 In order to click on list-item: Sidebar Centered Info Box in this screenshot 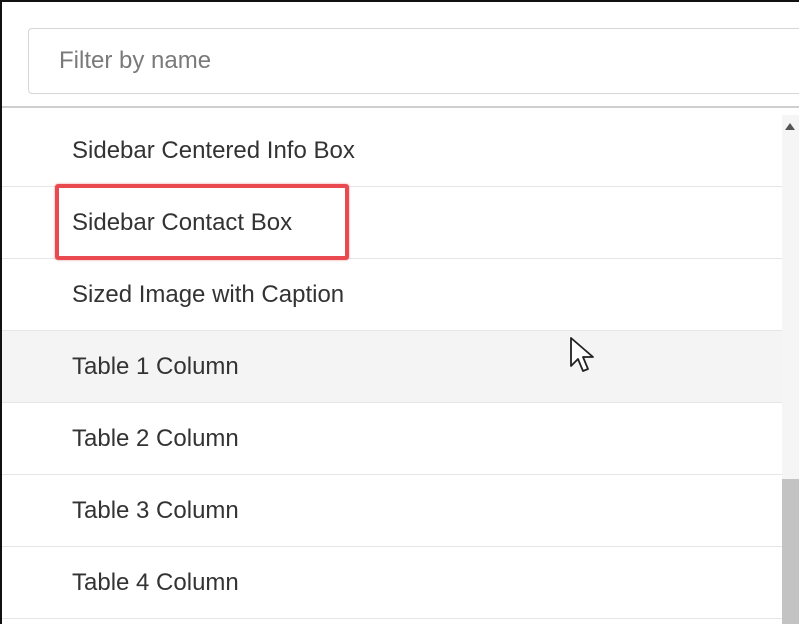, I will do `click(392, 151)`.